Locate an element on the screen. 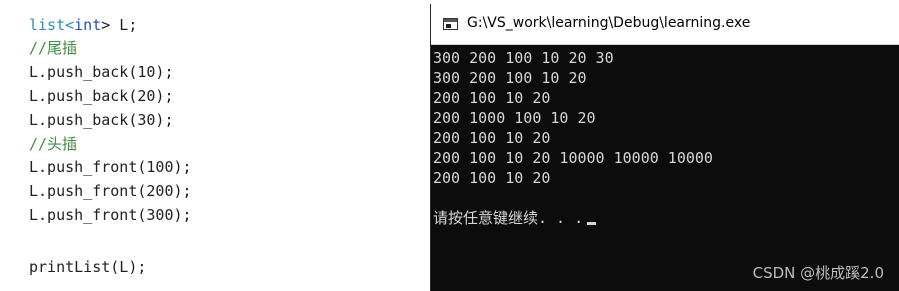  output-line: 300 200 100 10 20 is located at coordinates (510, 78).